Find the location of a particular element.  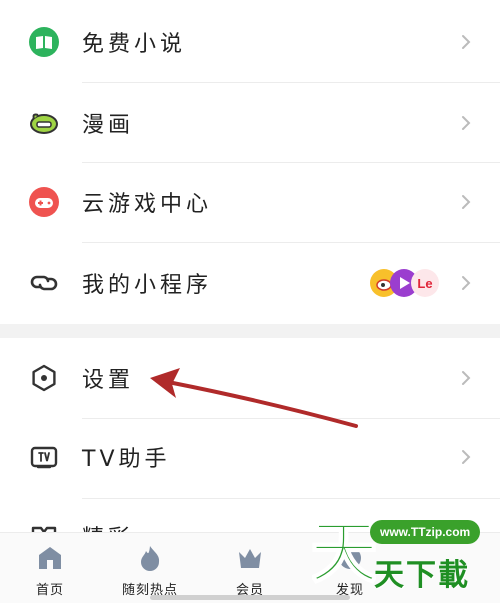

mini-program-icon is located at coordinates (44, 283).